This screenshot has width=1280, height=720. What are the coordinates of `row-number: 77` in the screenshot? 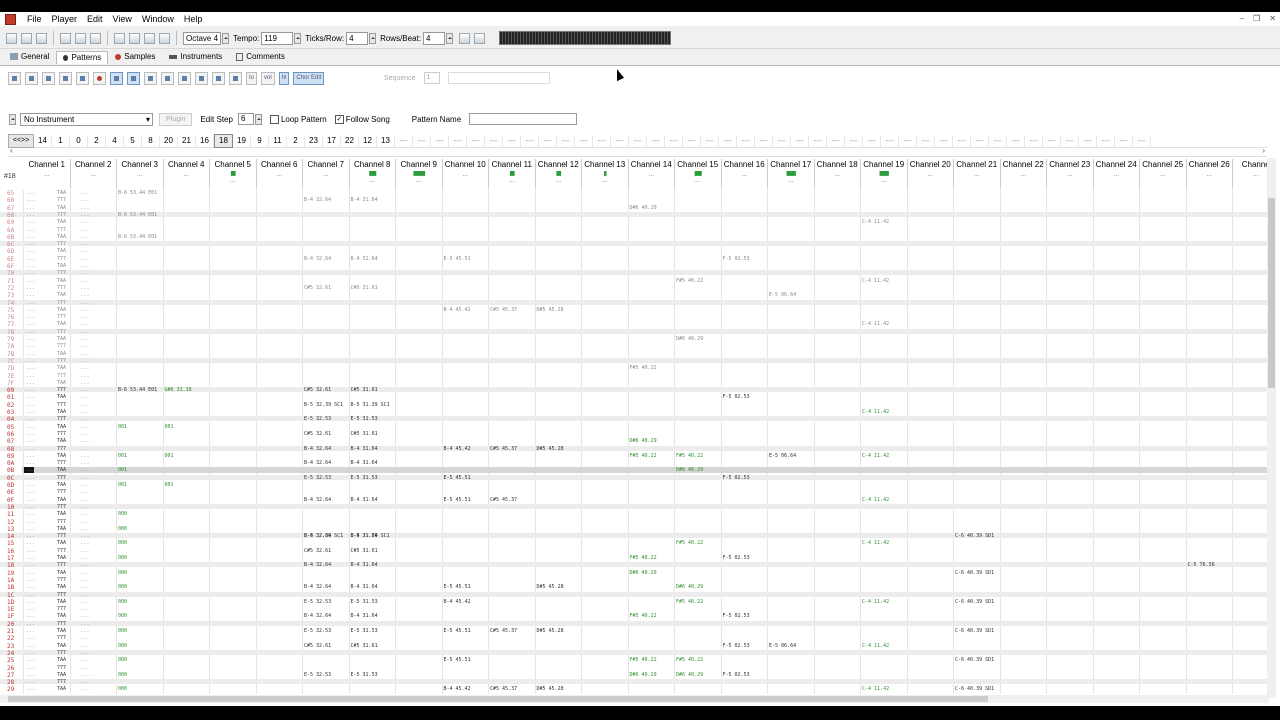 It's located at (14, 324).